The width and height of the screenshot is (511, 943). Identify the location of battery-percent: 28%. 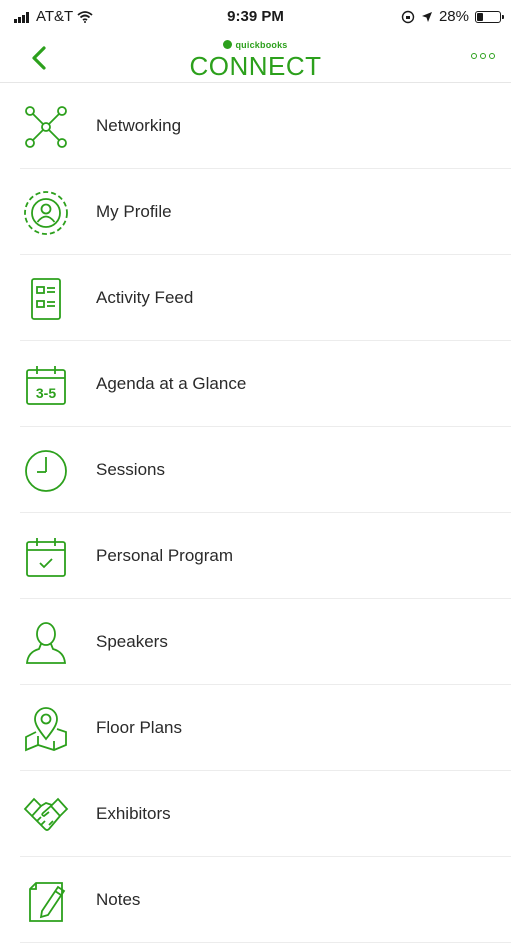
(453, 16).